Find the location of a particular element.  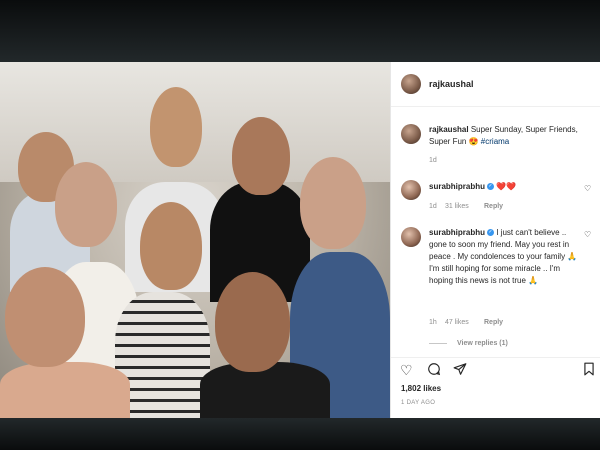

bottom-letterbox is located at coordinates (300, 434).